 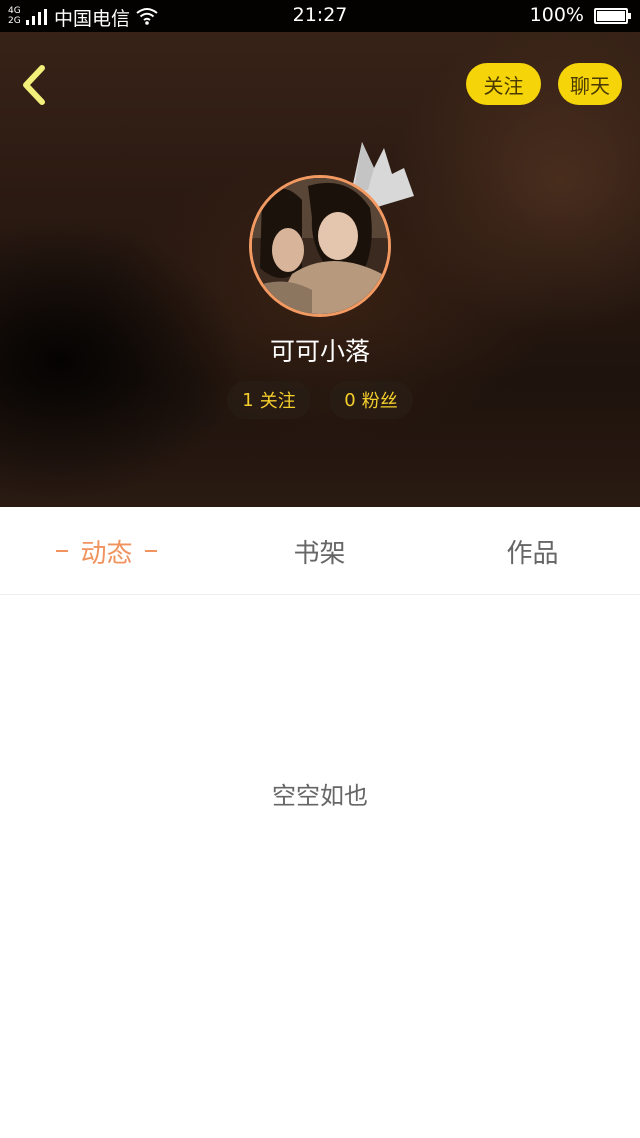 I want to click on back-button, so click(x=36, y=85).